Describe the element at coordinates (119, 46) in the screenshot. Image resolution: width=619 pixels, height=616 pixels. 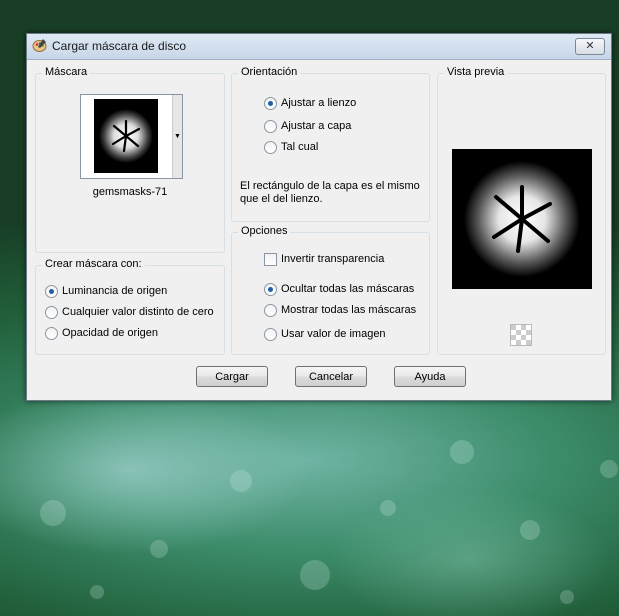
I see `window-title: Cargar máscara de disco` at that location.